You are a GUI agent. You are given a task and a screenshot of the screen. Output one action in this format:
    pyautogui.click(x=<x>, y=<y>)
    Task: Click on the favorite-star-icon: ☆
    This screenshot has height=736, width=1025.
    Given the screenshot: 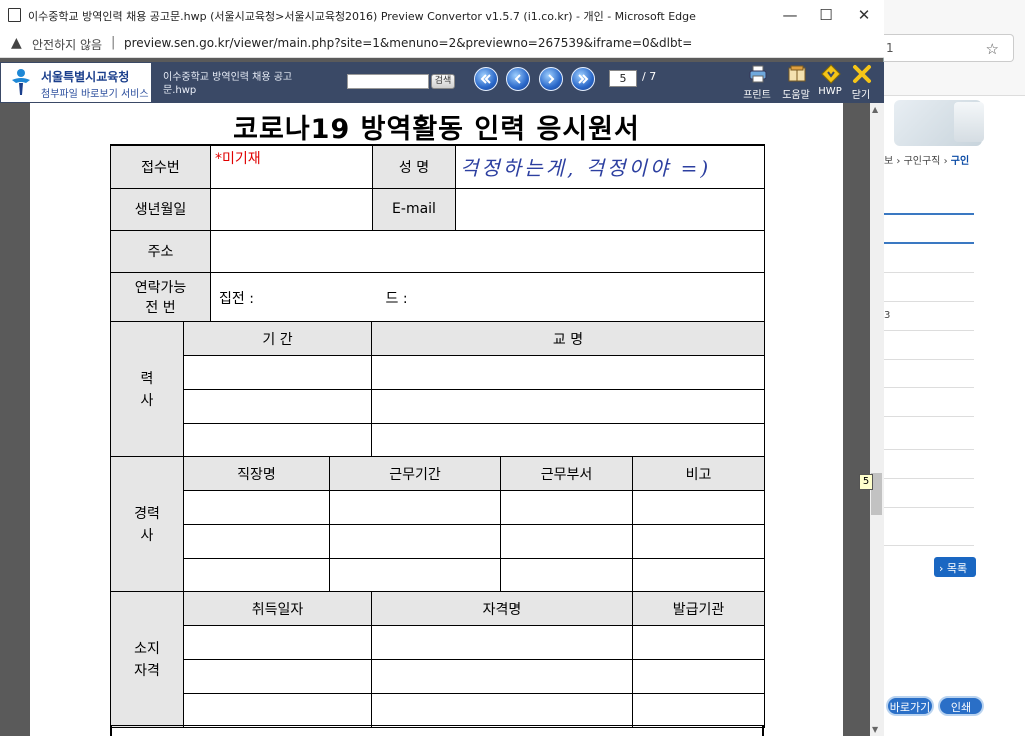 What is the action you would take?
    pyautogui.click(x=992, y=49)
    